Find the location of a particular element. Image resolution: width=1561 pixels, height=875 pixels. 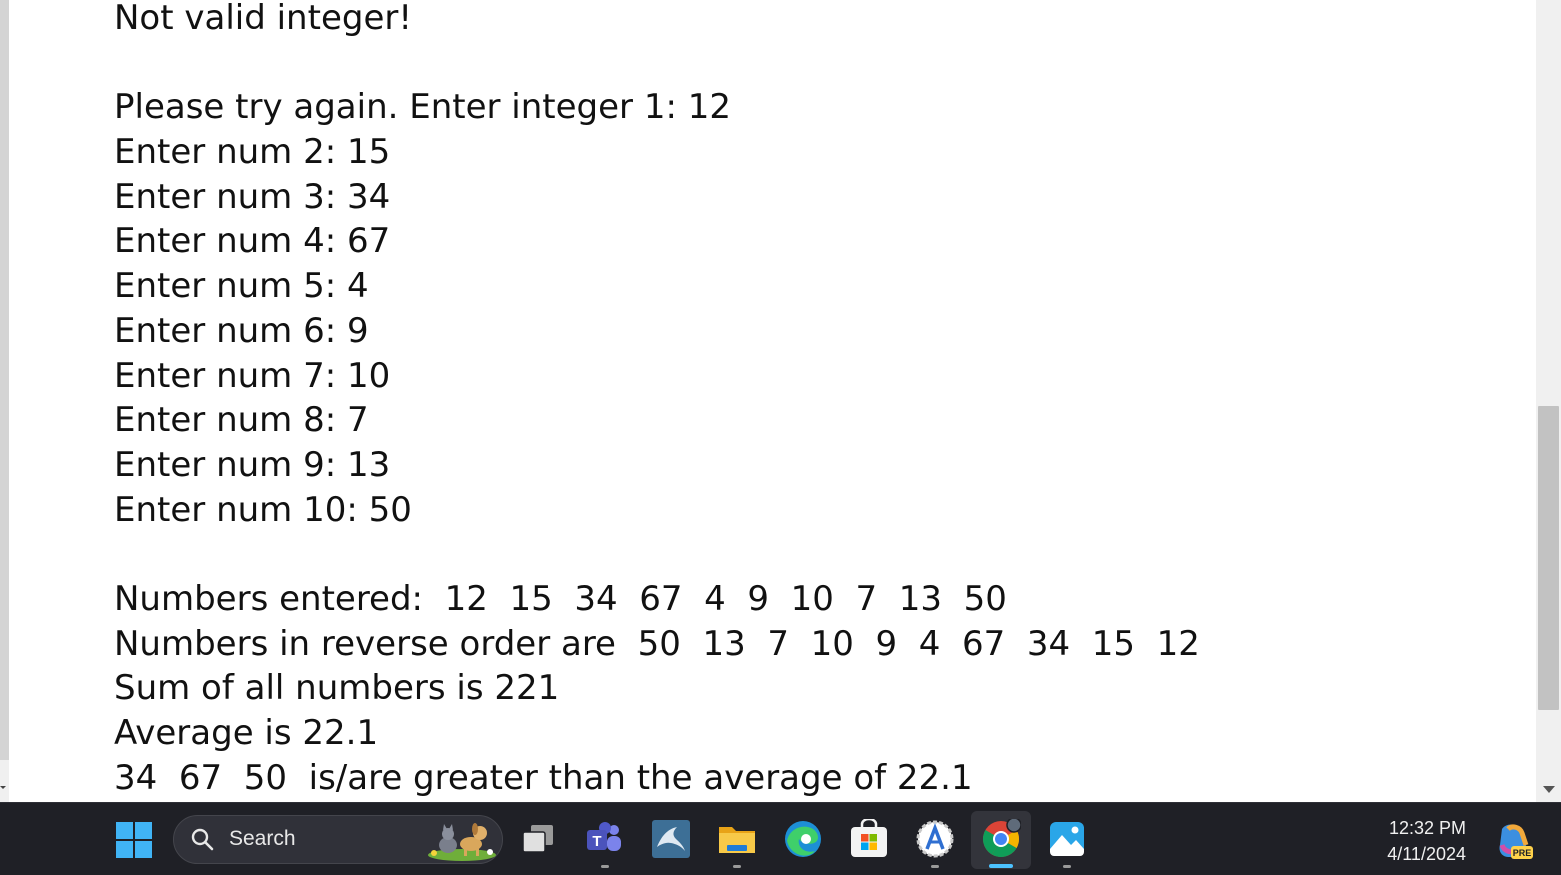

console-line: Enter num 9: 13 is located at coordinates (252, 464).